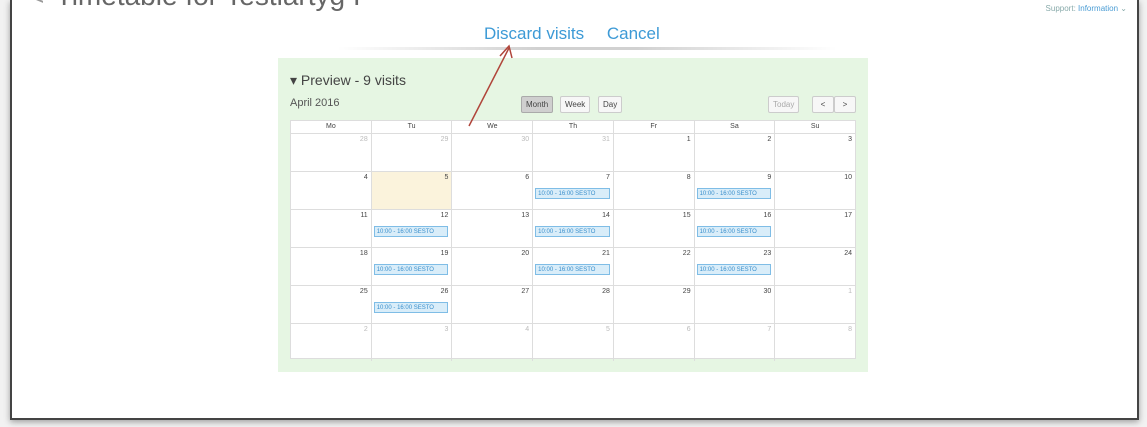 This screenshot has height=427, width=1147. I want to click on view-week-button: Week, so click(575, 104).